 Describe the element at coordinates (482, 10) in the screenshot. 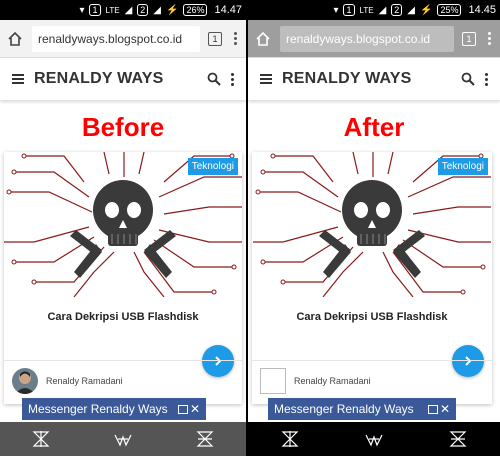

I see `clock: 14.45` at that location.